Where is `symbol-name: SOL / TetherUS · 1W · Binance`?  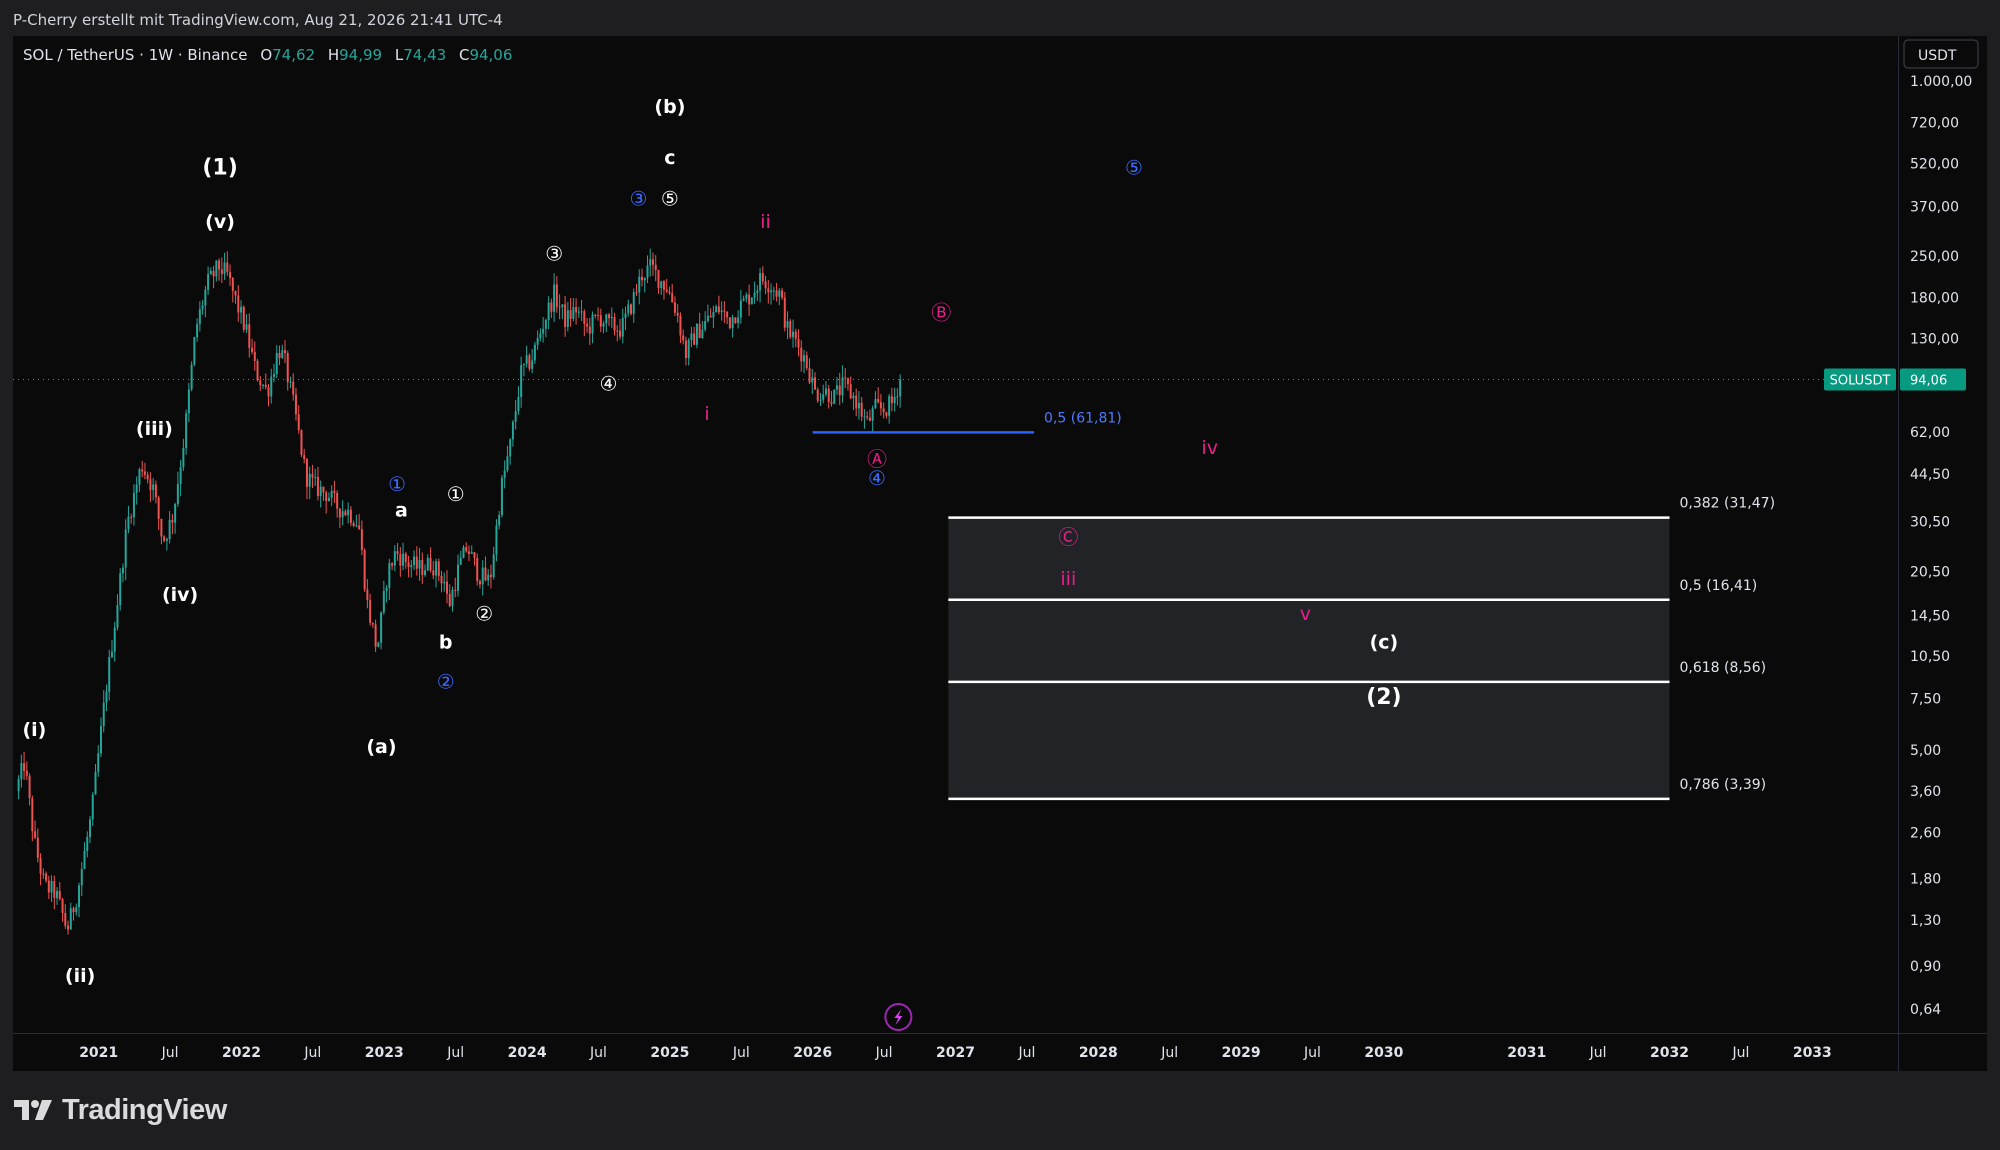
symbol-name: SOL / TetherUS · 1W · Binance is located at coordinates (135, 55).